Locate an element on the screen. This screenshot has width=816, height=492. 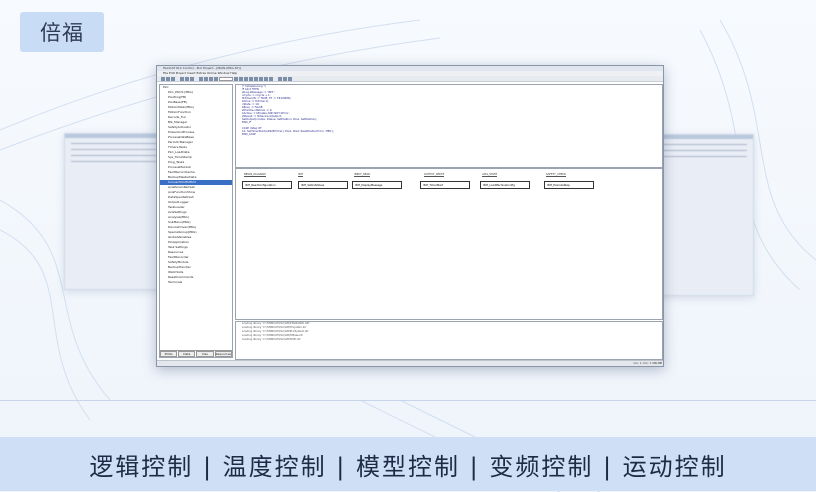
comment-icon is located at coordinates (261, 79).